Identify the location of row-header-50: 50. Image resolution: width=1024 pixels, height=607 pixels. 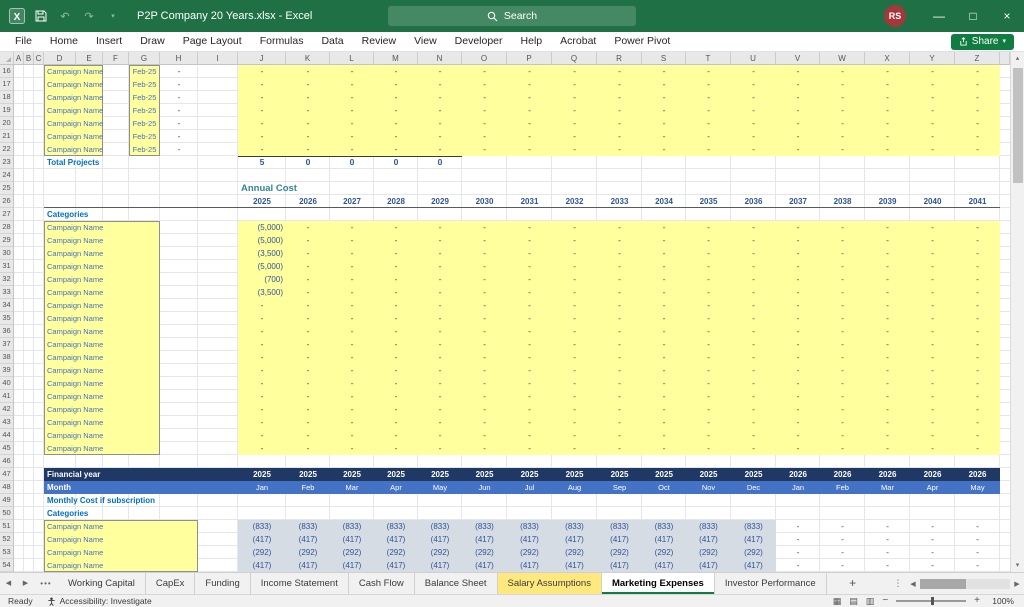
(6, 513).